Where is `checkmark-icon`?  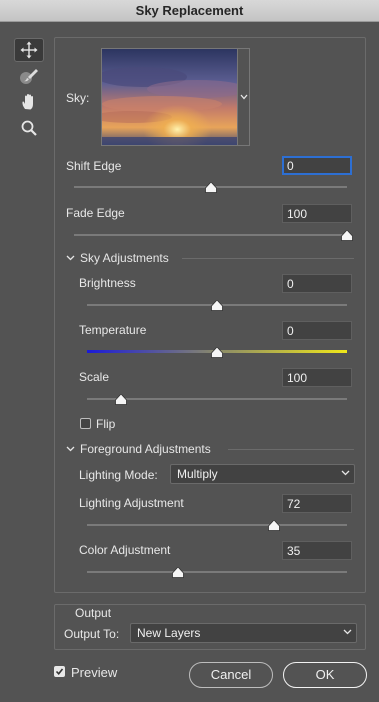 checkmark-icon is located at coordinates (59, 672).